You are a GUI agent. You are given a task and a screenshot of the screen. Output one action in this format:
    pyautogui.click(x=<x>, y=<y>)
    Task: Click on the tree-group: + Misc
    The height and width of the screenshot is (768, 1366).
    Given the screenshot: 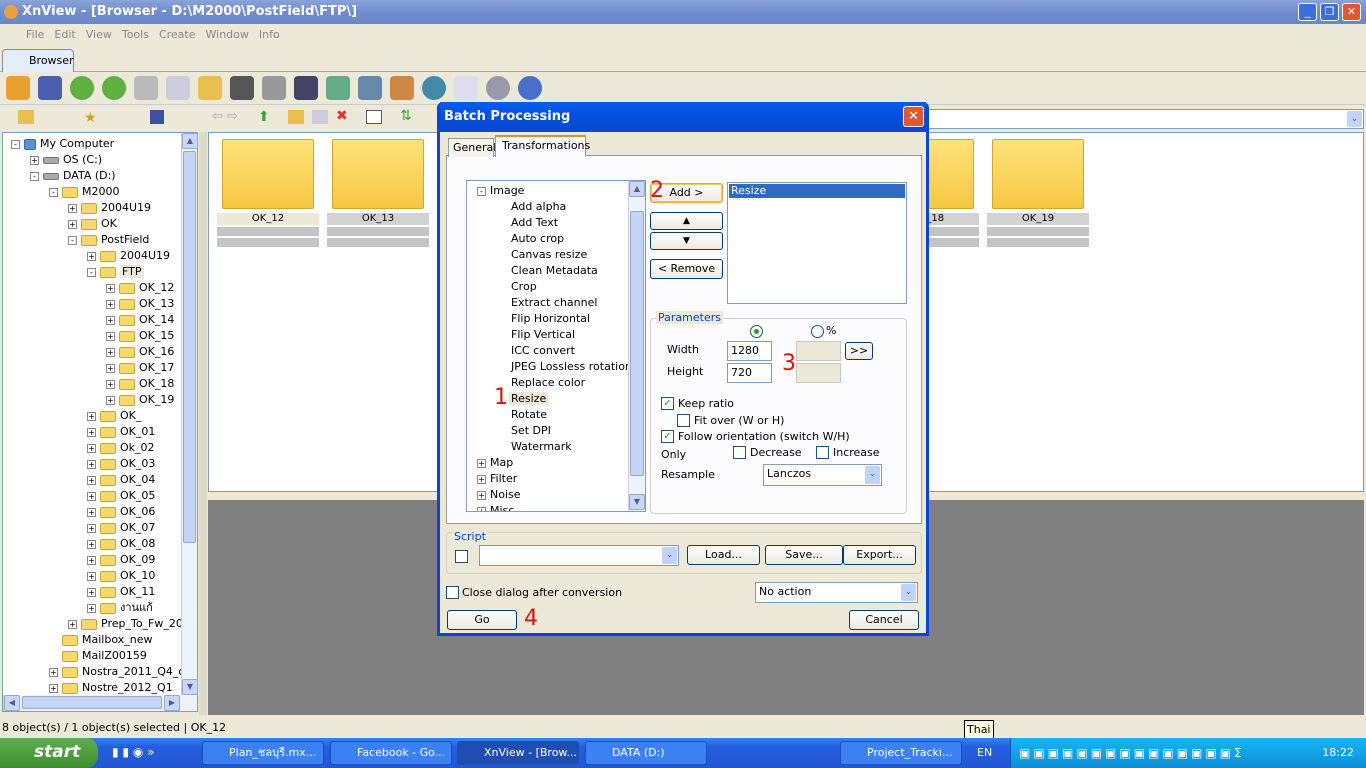 What is the action you would take?
    pyautogui.click(x=495, y=507)
    